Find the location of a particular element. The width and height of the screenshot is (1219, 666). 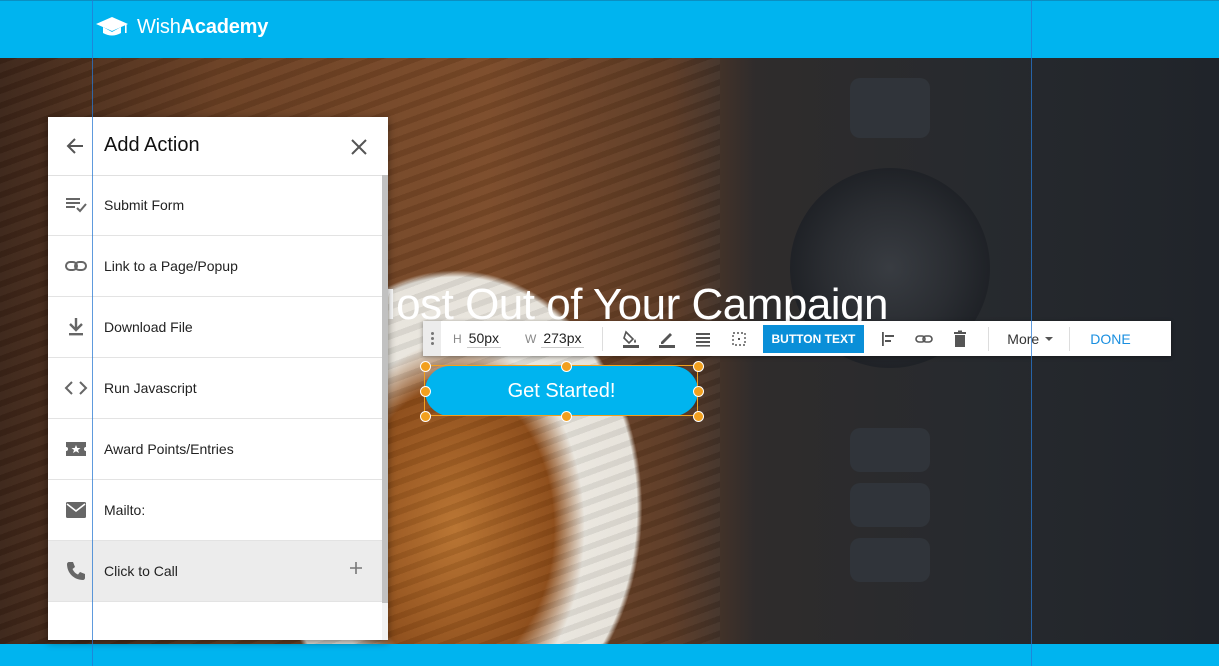

action-label: Mailto: is located at coordinates (125, 510).